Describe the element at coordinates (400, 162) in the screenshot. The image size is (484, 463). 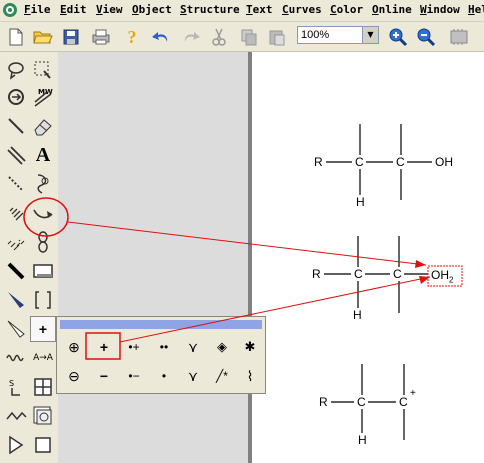
I see `m1-c2-label: C` at that location.